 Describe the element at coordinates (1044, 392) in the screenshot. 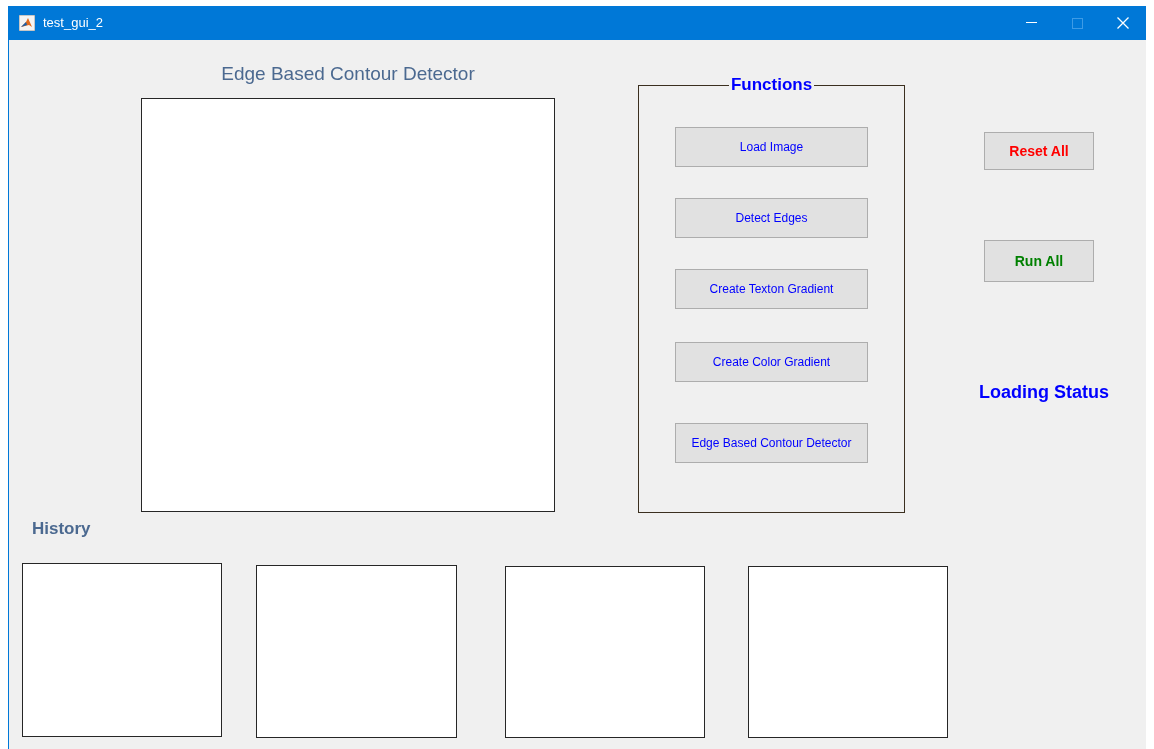

I see `status-label: Loading Status` at that location.